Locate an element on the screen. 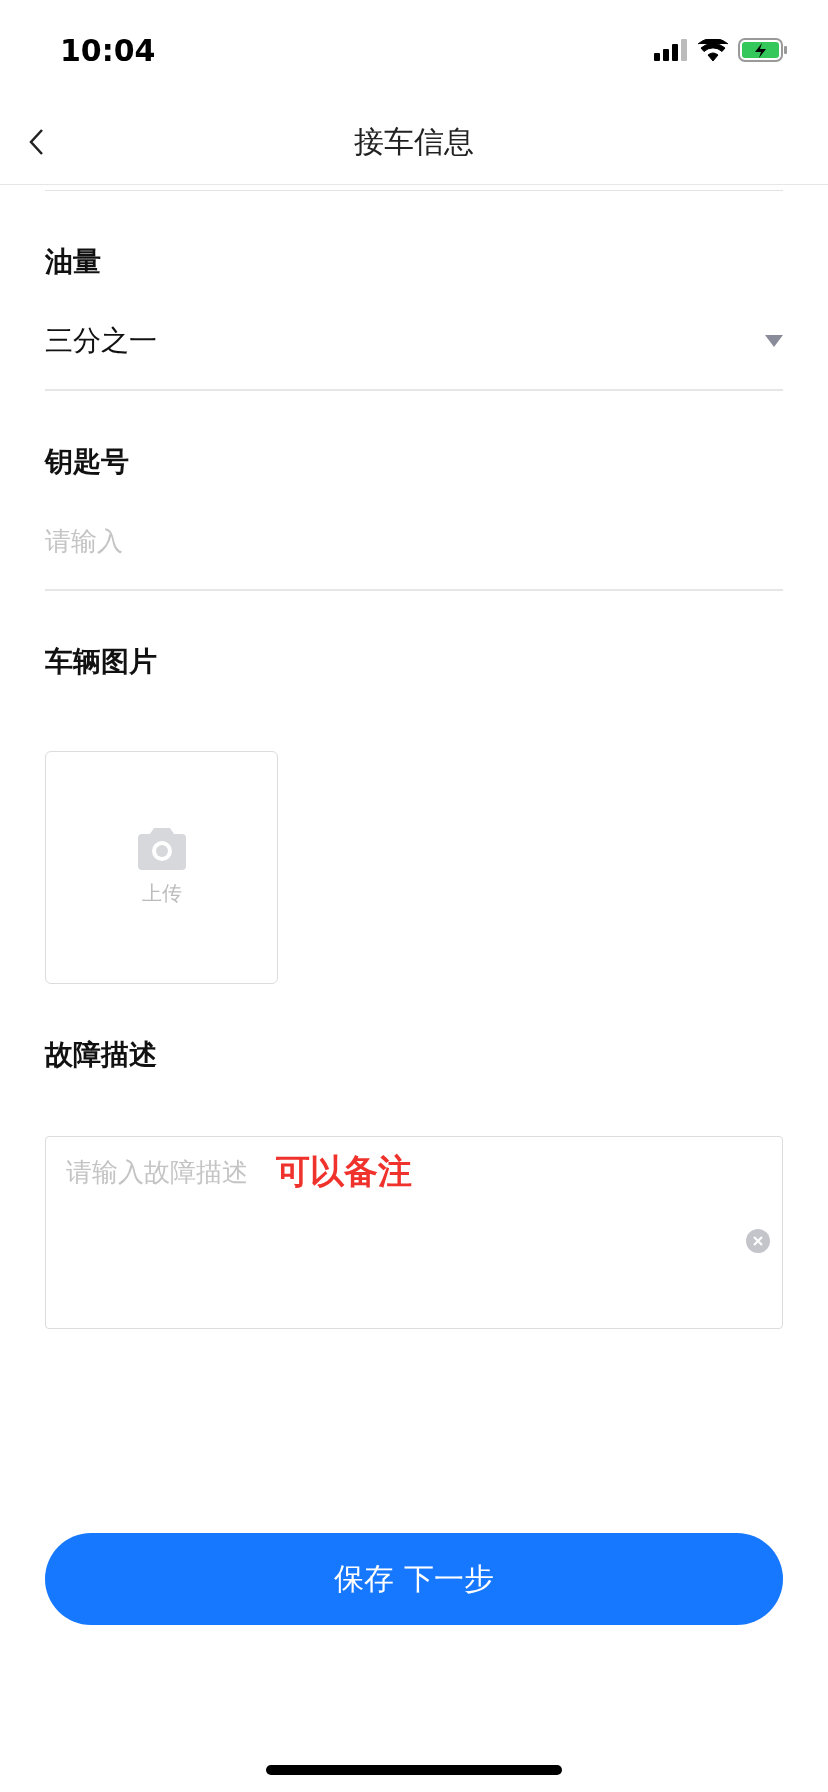  placeholder-text: 请输入故障描述 is located at coordinates (157, 1172).